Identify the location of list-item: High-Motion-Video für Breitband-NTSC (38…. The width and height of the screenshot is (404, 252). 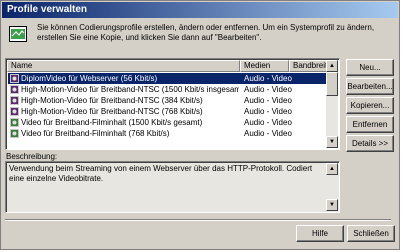
(168, 100).